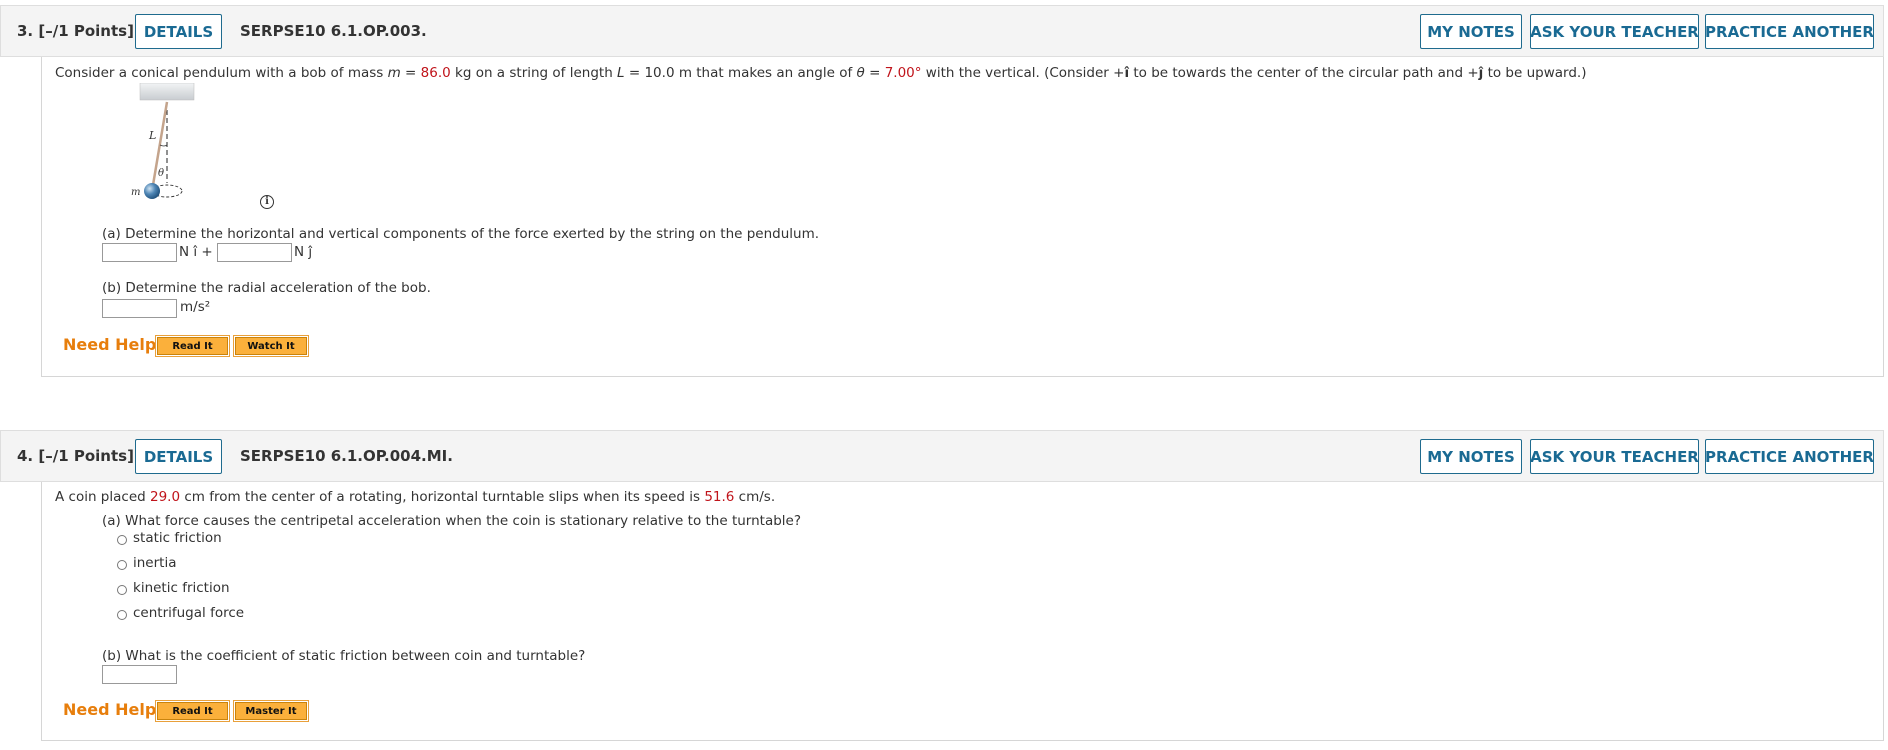 Image resolution: width=1888 pixels, height=750 pixels. Describe the element at coordinates (163, 145) in the screenshot. I see `angle-arc` at that location.